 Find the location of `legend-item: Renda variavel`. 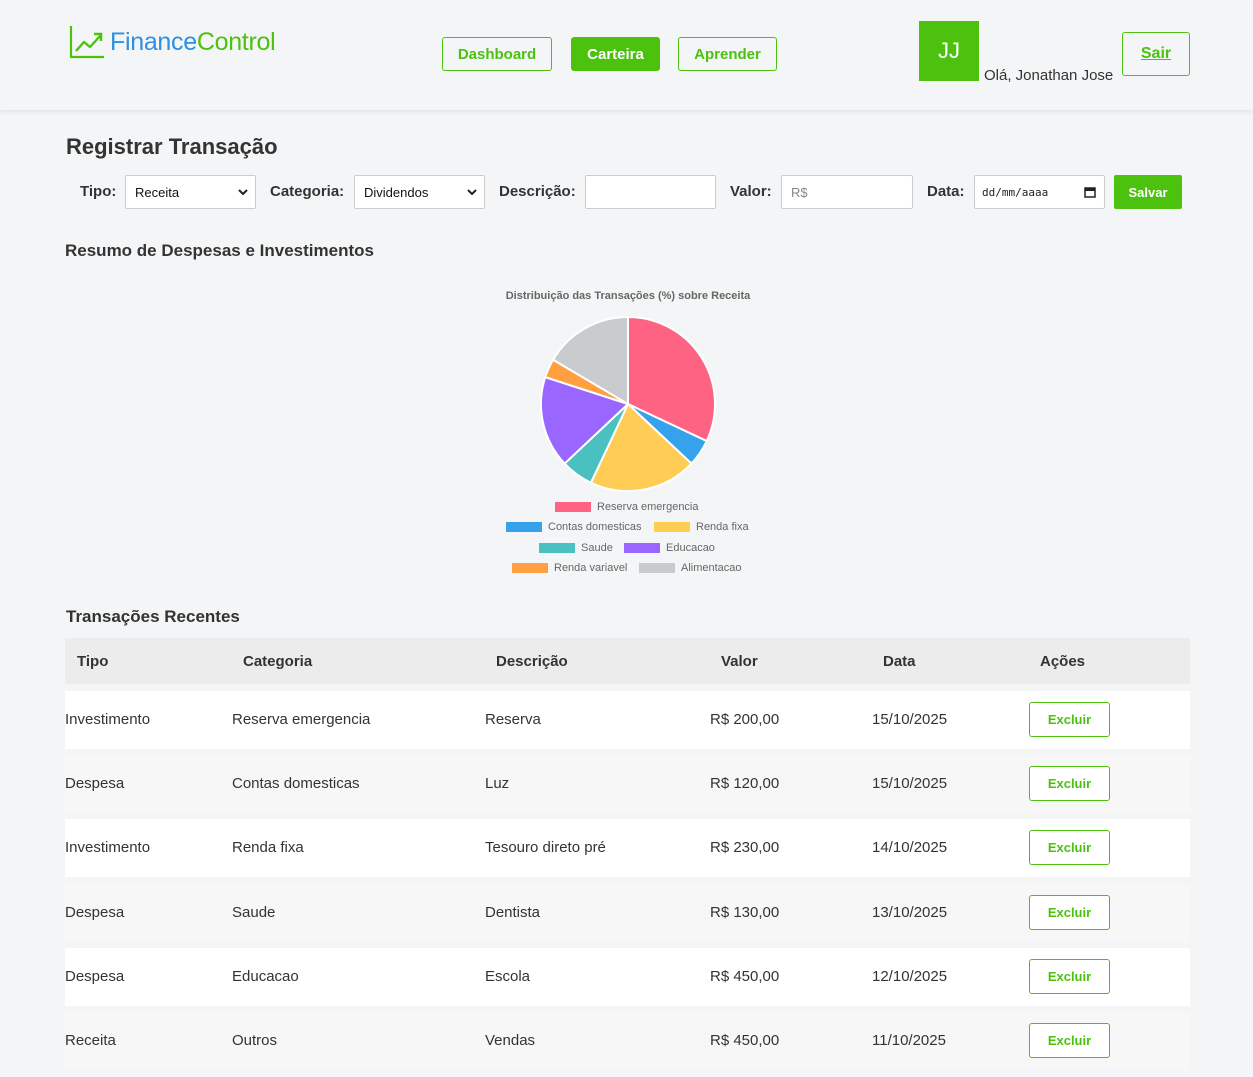

legend-item: Renda variavel is located at coordinates (569, 568).